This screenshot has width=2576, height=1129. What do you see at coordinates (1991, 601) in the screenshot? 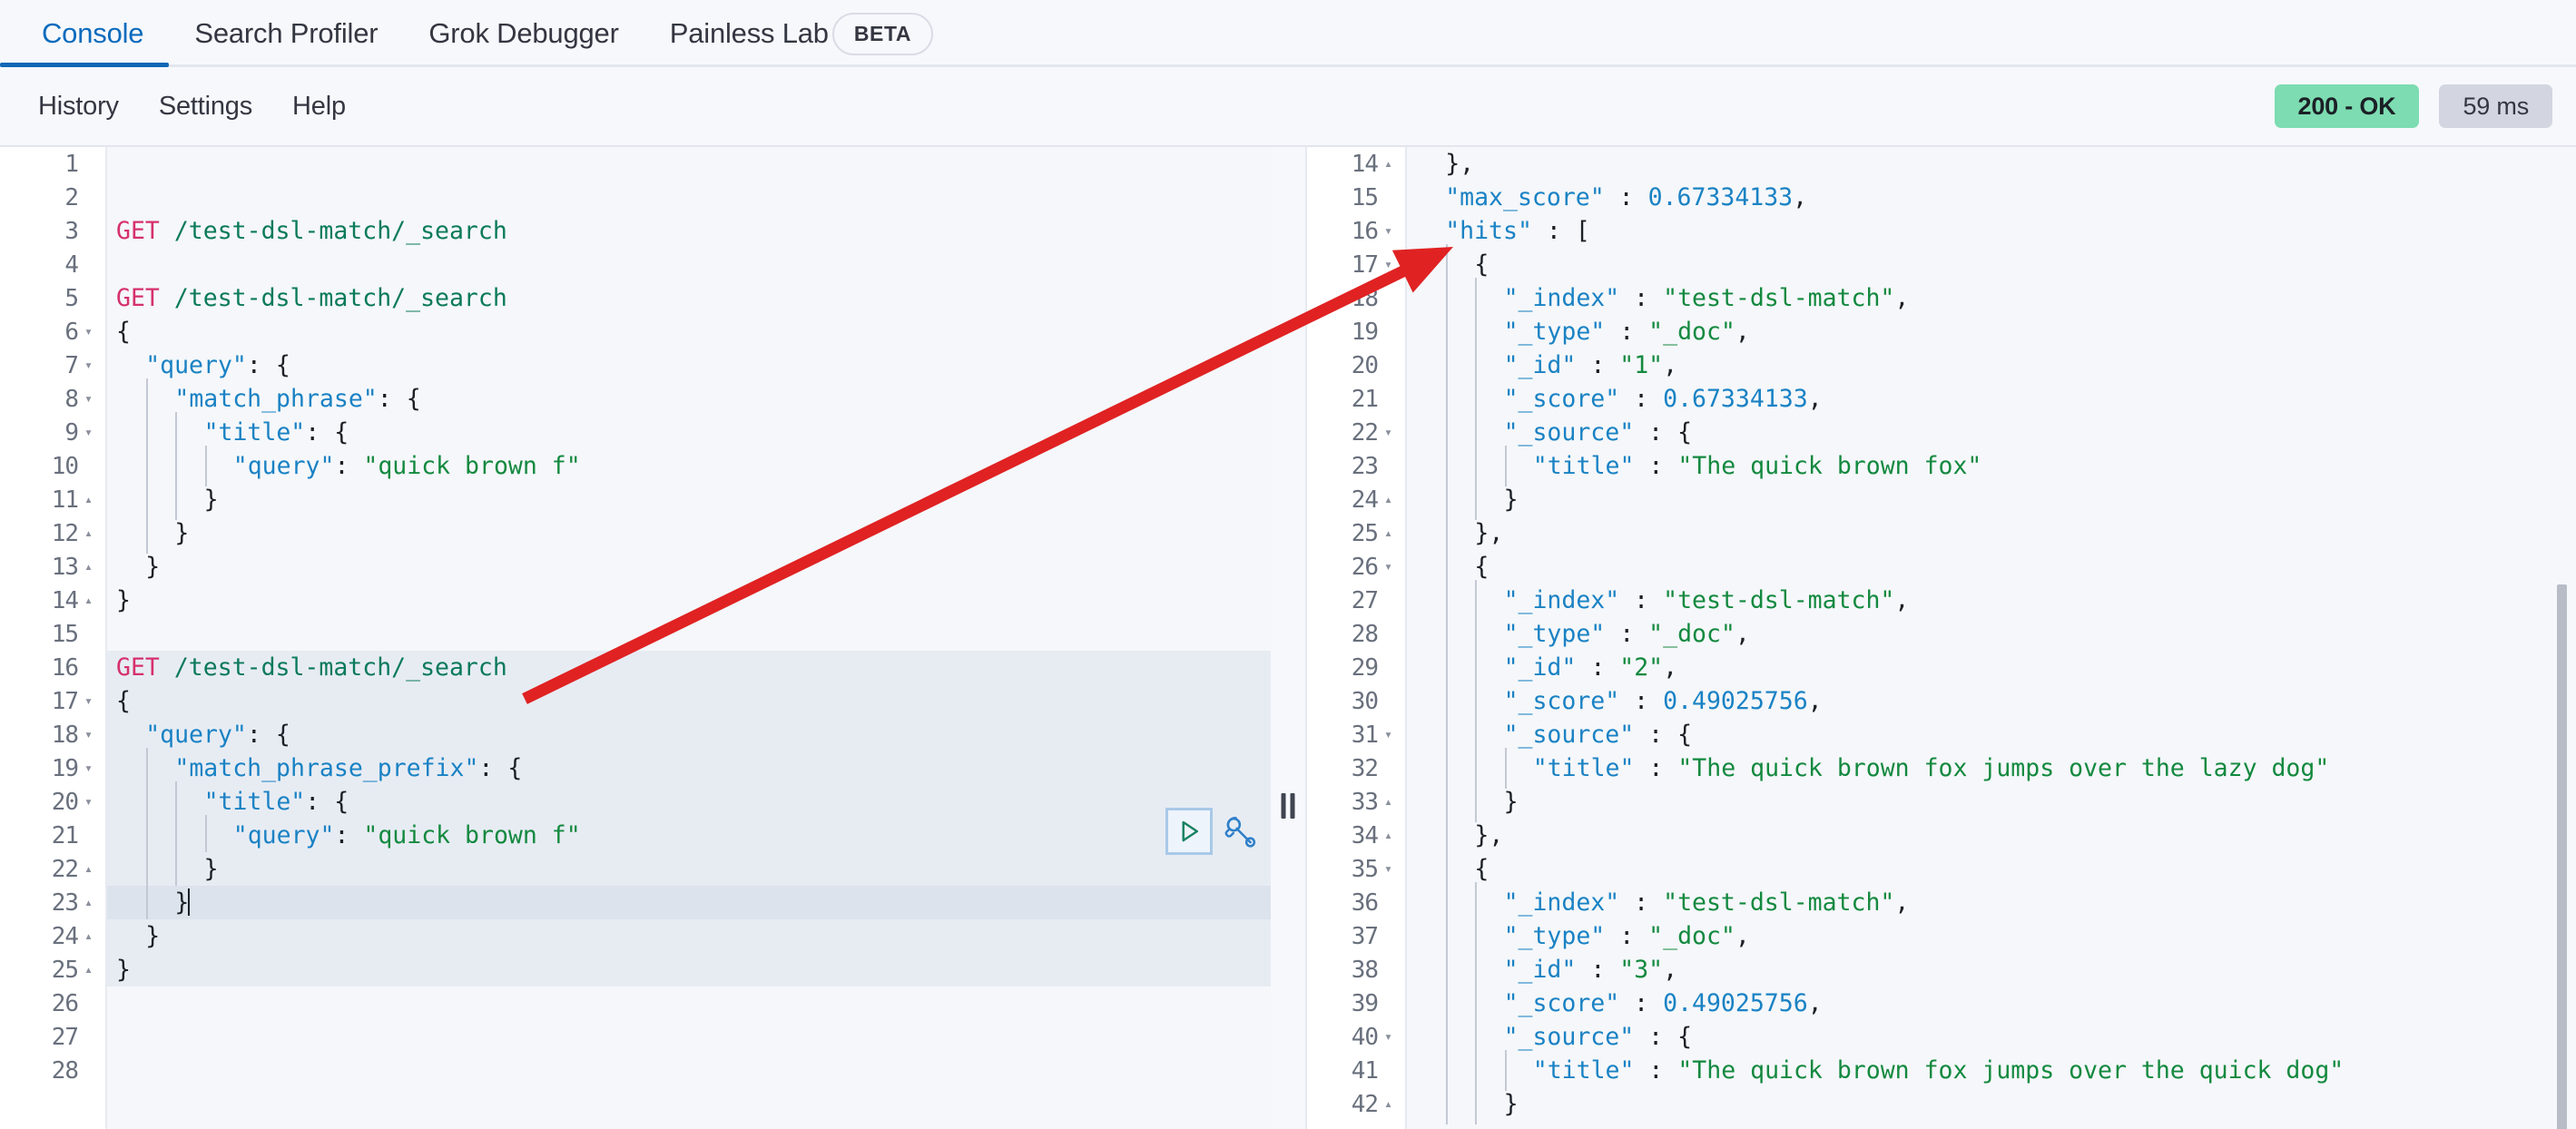
I see `code-line-27: "_index" : "test-dsl-match",` at bounding box center [1991, 601].